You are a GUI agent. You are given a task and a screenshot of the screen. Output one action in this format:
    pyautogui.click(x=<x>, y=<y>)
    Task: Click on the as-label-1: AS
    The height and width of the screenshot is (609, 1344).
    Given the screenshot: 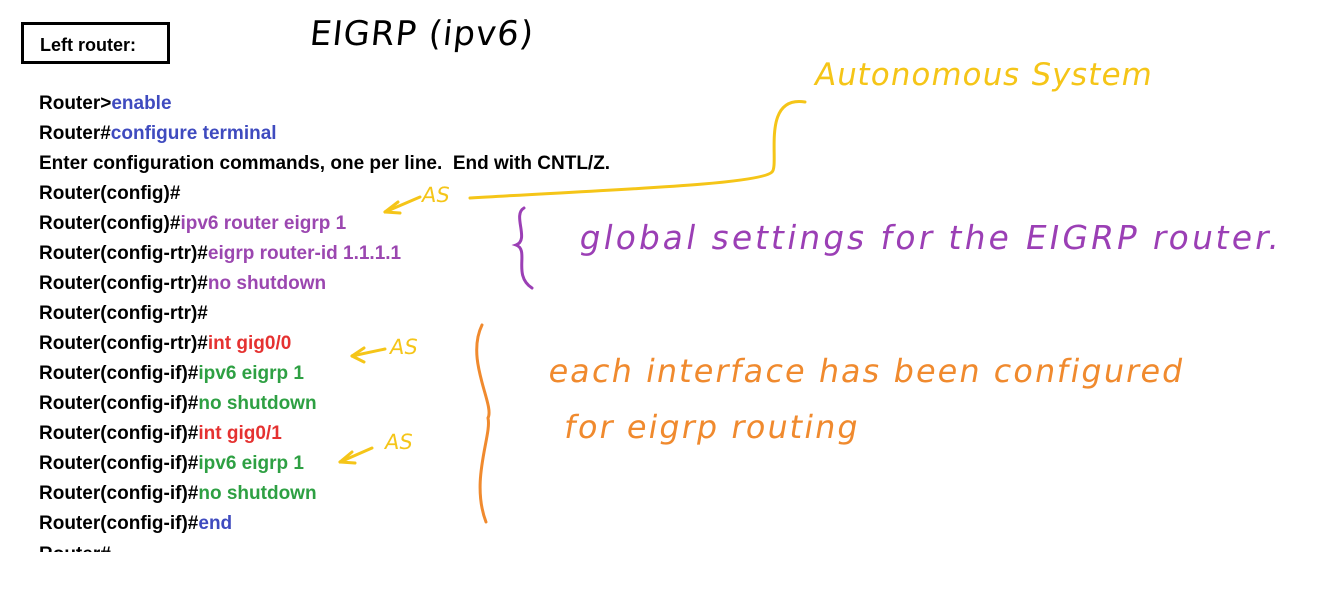 What is the action you would take?
    pyautogui.click(x=435, y=195)
    